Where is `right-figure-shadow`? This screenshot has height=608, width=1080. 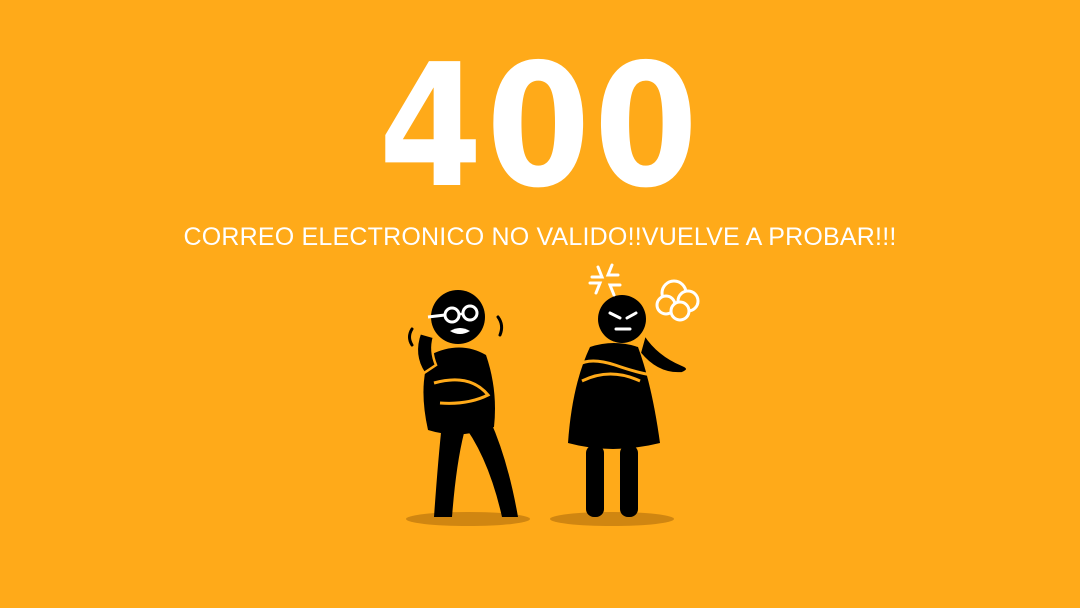
right-figure-shadow is located at coordinates (612, 519).